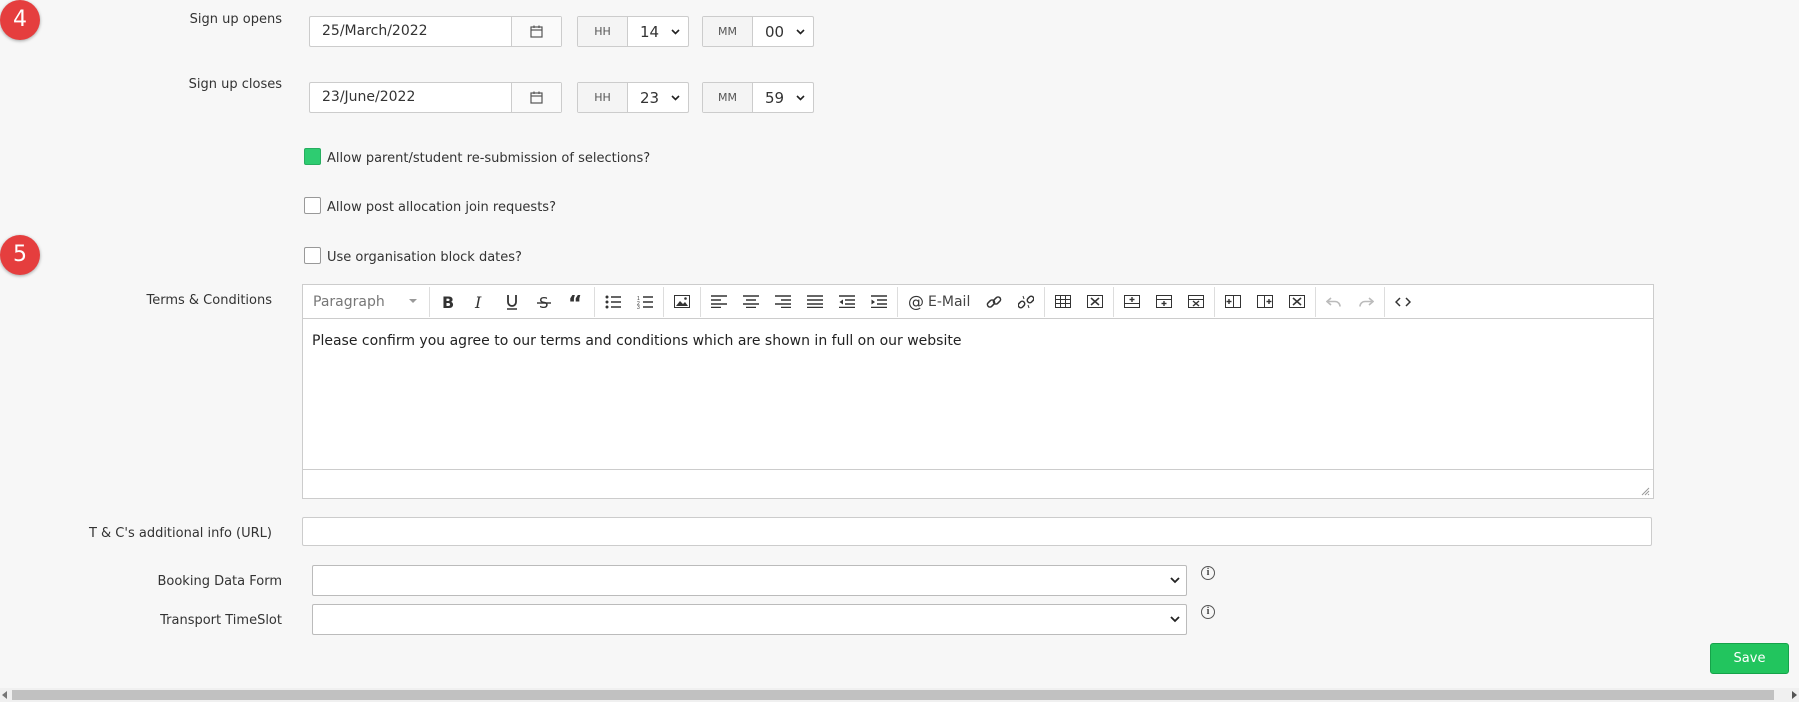 The width and height of the screenshot is (1799, 702). Describe the element at coordinates (20, 20) in the screenshot. I see `step-badge-4: 4` at that location.